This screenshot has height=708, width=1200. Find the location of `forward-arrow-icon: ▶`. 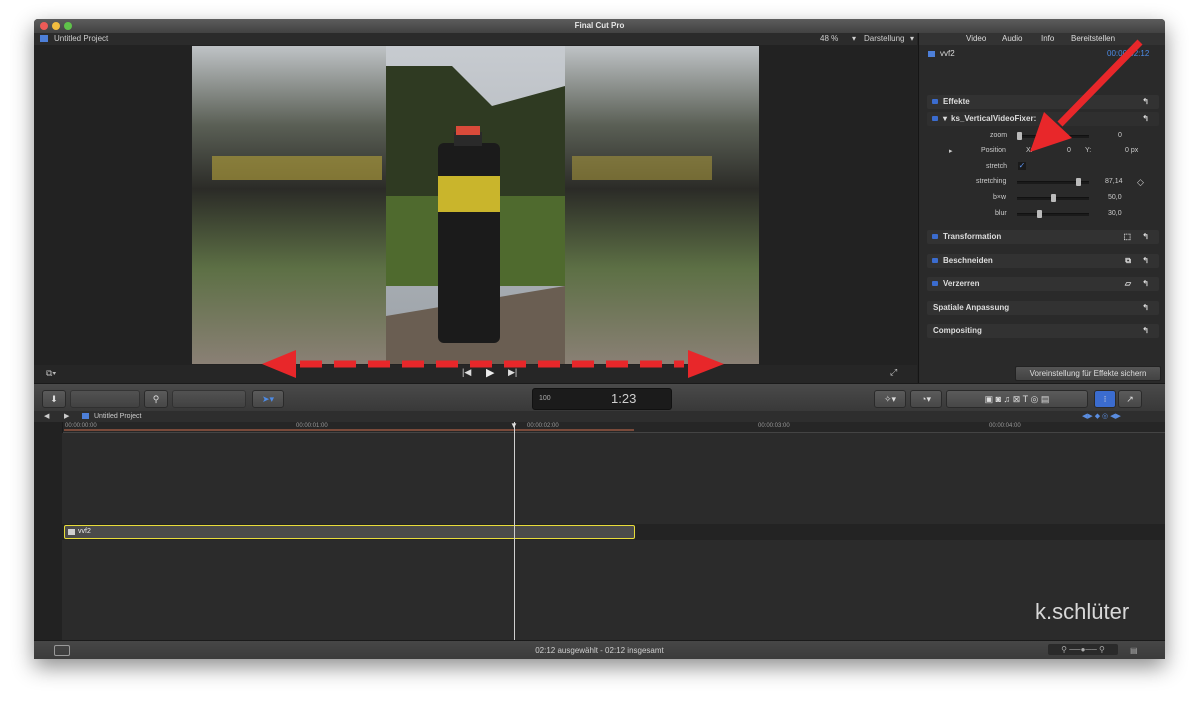

forward-arrow-icon: ▶ is located at coordinates (66, 416).